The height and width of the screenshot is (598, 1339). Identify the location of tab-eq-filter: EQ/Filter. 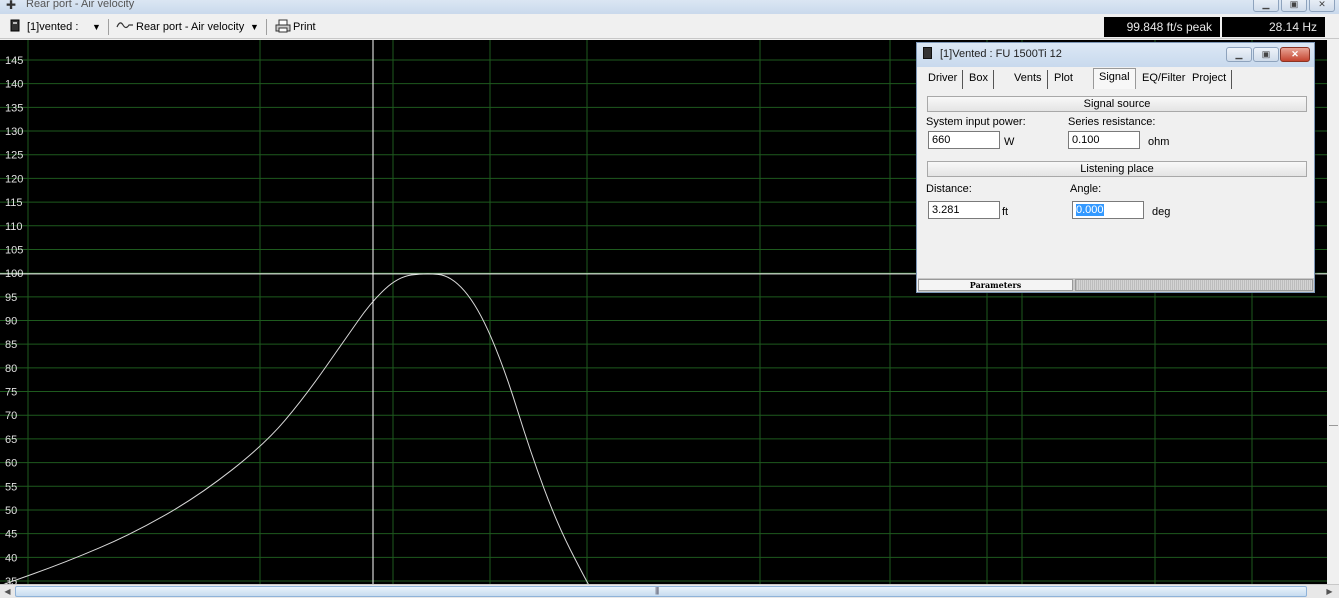
(1164, 79).